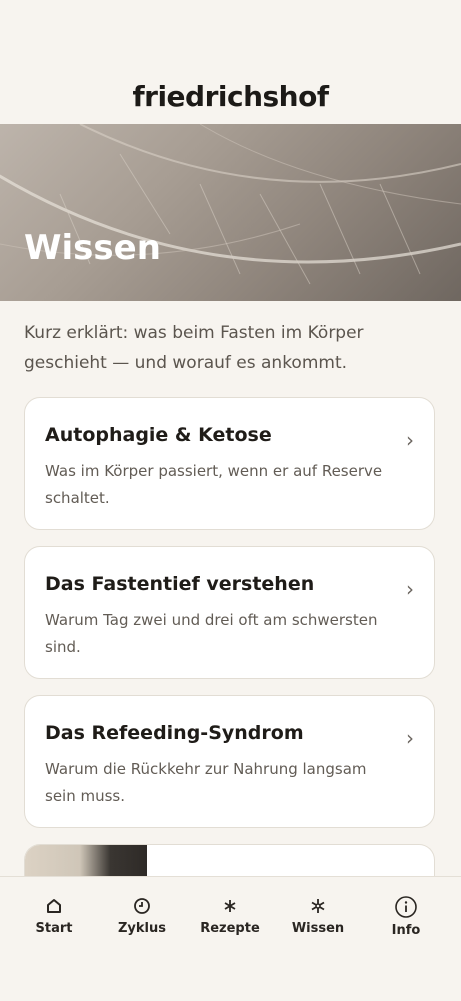  Describe the element at coordinates (54, 915) in the screenshot. I see `tab-start: Start` at that location.